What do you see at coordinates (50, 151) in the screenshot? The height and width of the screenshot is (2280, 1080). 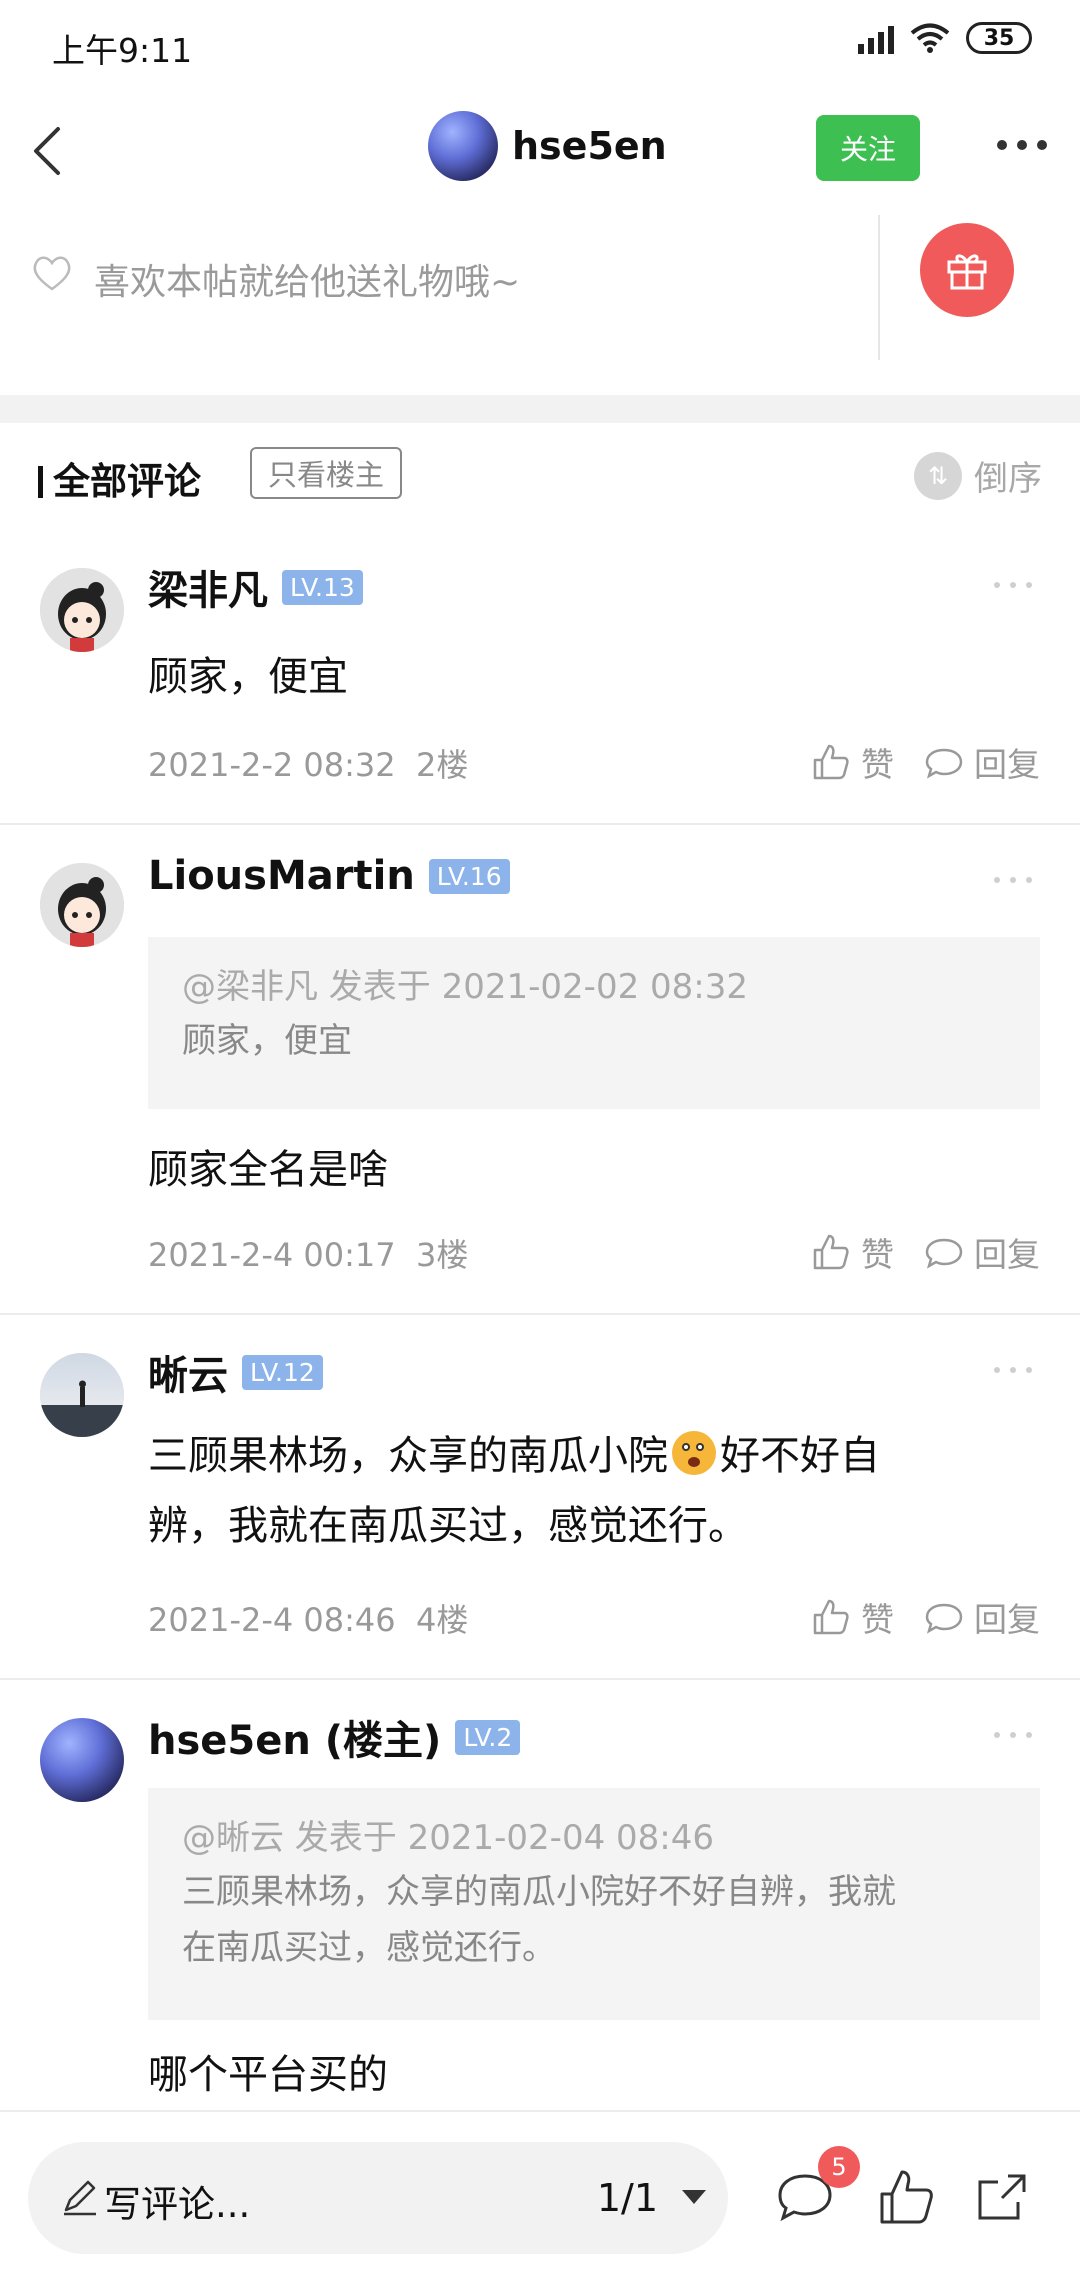 I see `back-icon` at bounding box center [50, 151].